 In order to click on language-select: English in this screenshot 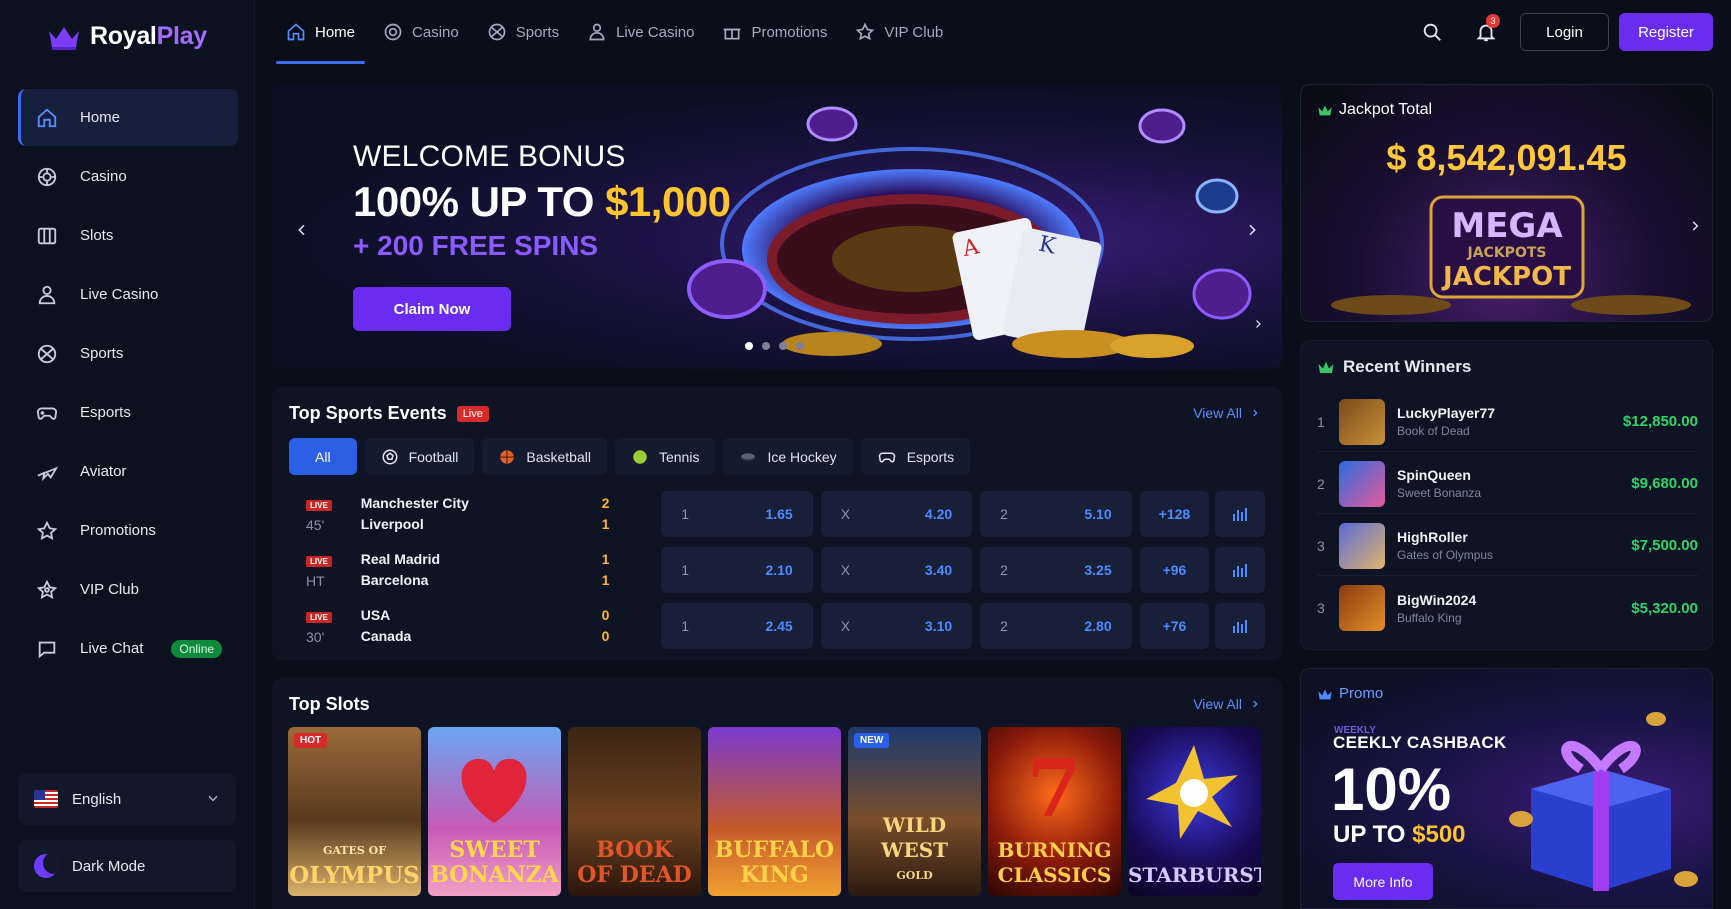, I will do `click(127, 799)`.